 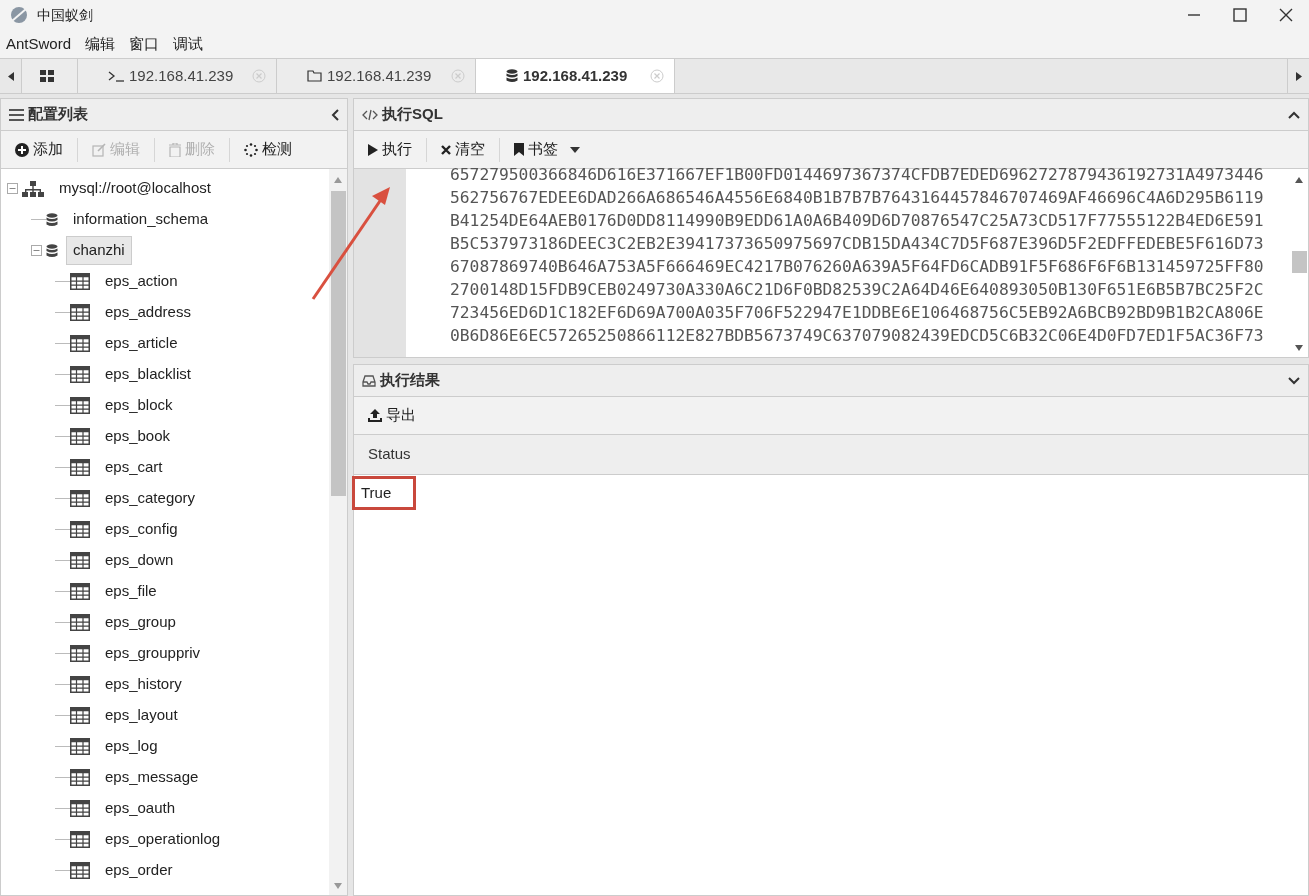 What do you see at coordinates (831, 454) in the screenshot?
I see `column-header: Status` at bounding box center [831, 454].